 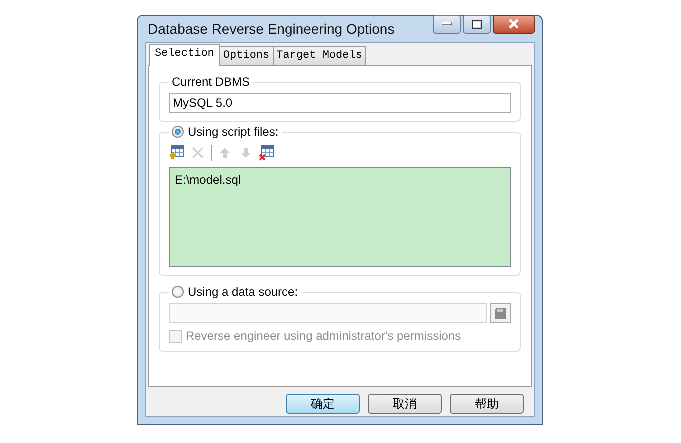 I want to click on close-icon, so click(x=514, y=24).